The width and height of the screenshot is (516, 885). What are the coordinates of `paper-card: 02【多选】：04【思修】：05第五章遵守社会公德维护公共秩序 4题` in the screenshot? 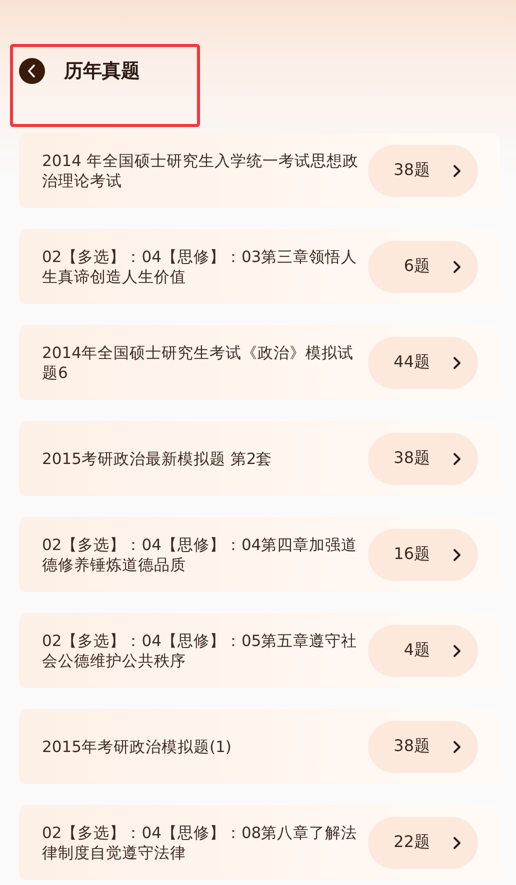 It's located at (259, 650).